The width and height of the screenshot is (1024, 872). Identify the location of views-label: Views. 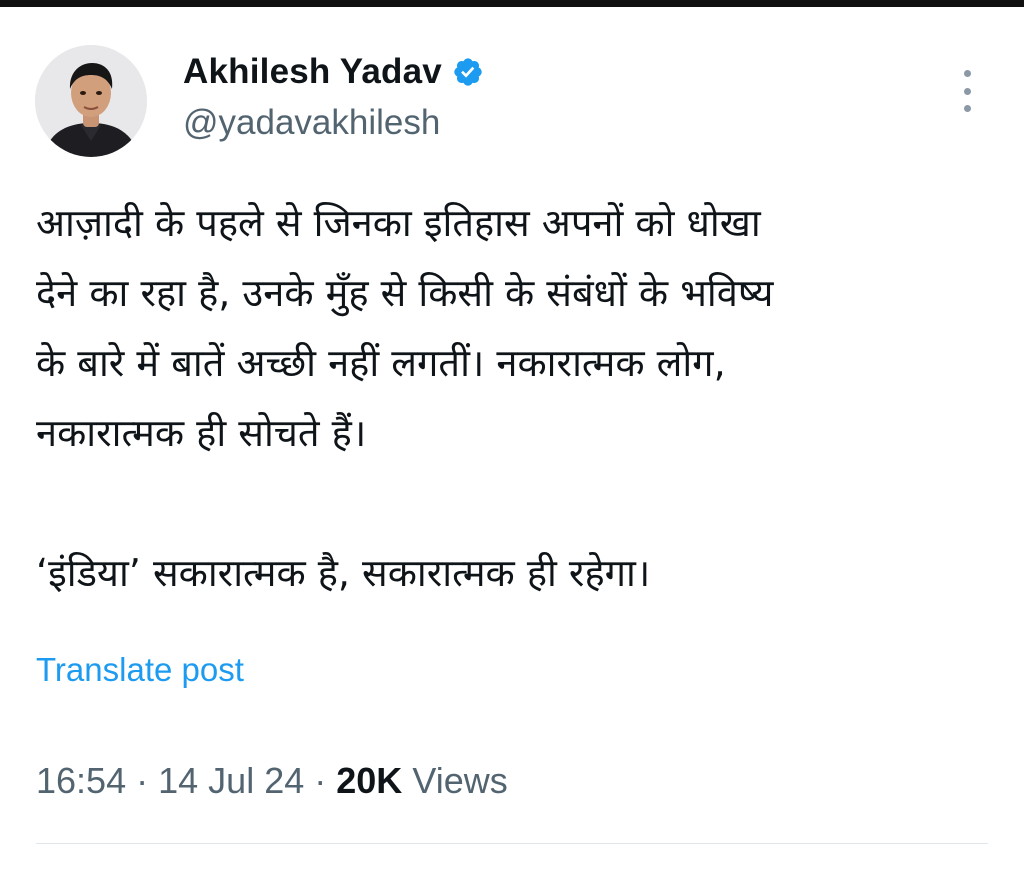
(460, 780).